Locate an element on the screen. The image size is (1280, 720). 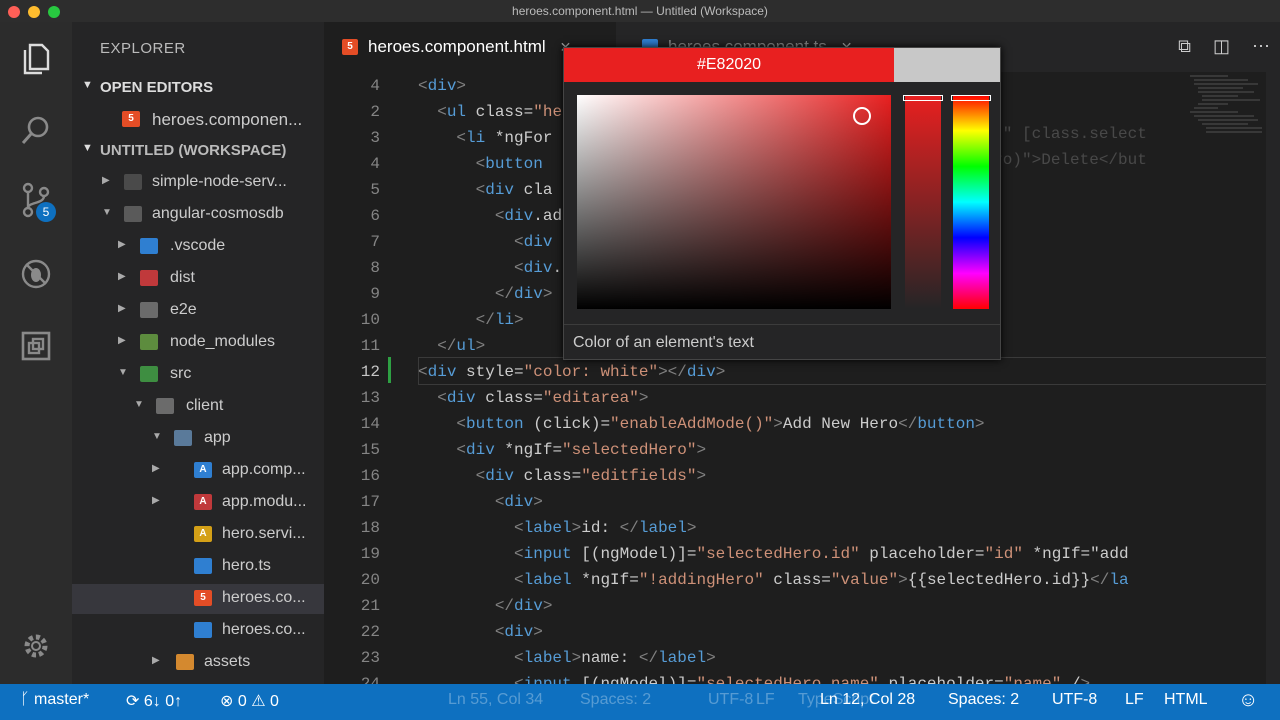
tree-folder-angular-cosmosdb: ▼ angular-cosmosdb is located at coordinates (198, 215).